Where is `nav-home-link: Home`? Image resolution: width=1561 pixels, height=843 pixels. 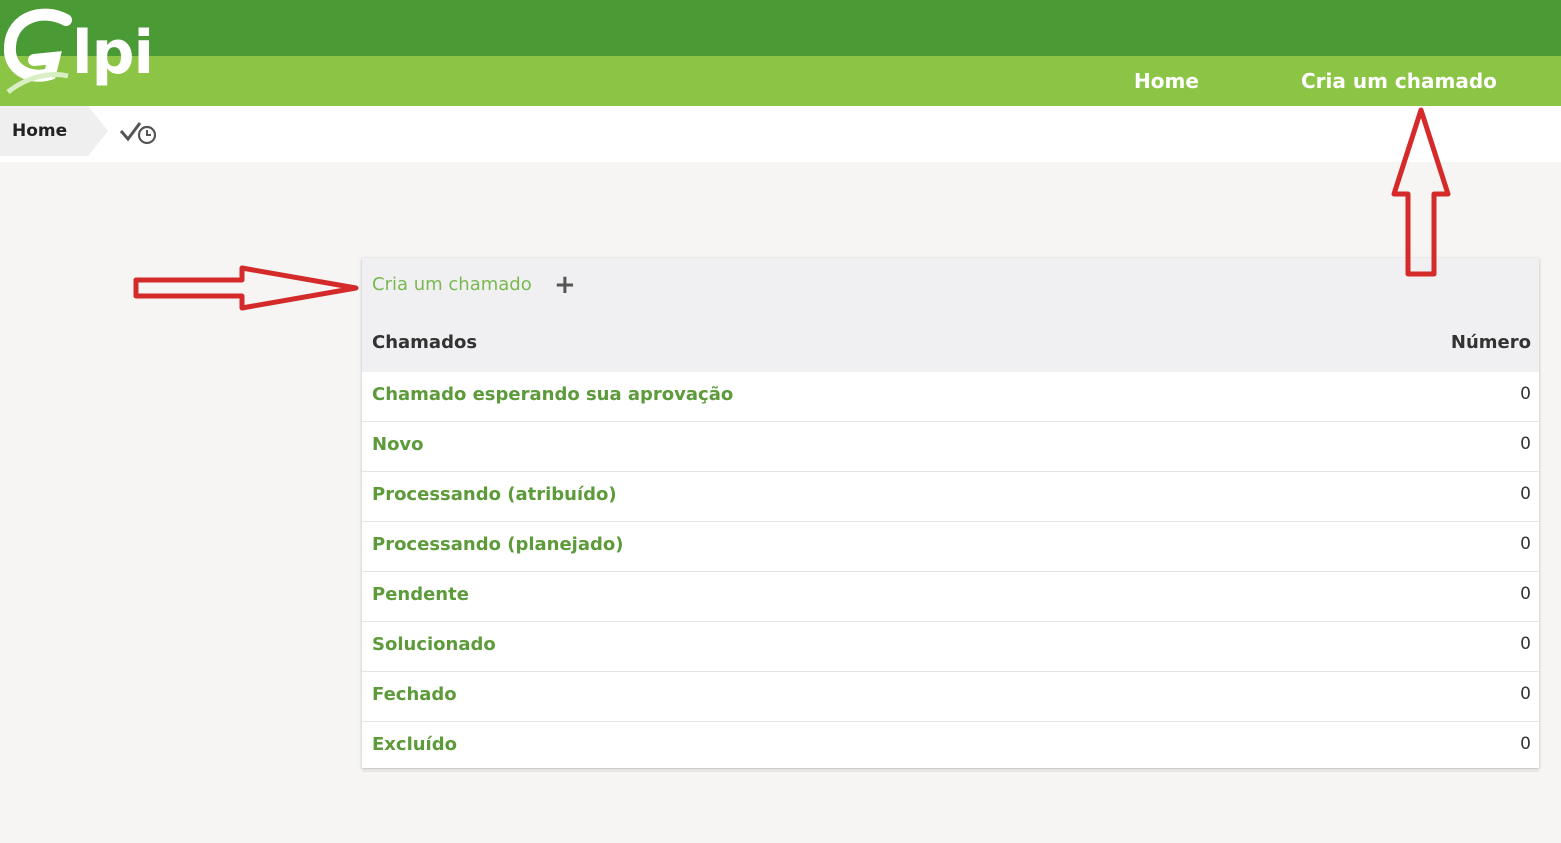
nav-home-link: Home is located at coordinates (1166, 81).